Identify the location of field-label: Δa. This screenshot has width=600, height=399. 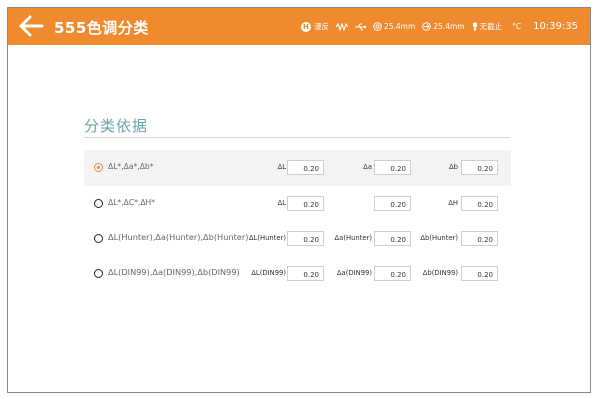
(367, 167).